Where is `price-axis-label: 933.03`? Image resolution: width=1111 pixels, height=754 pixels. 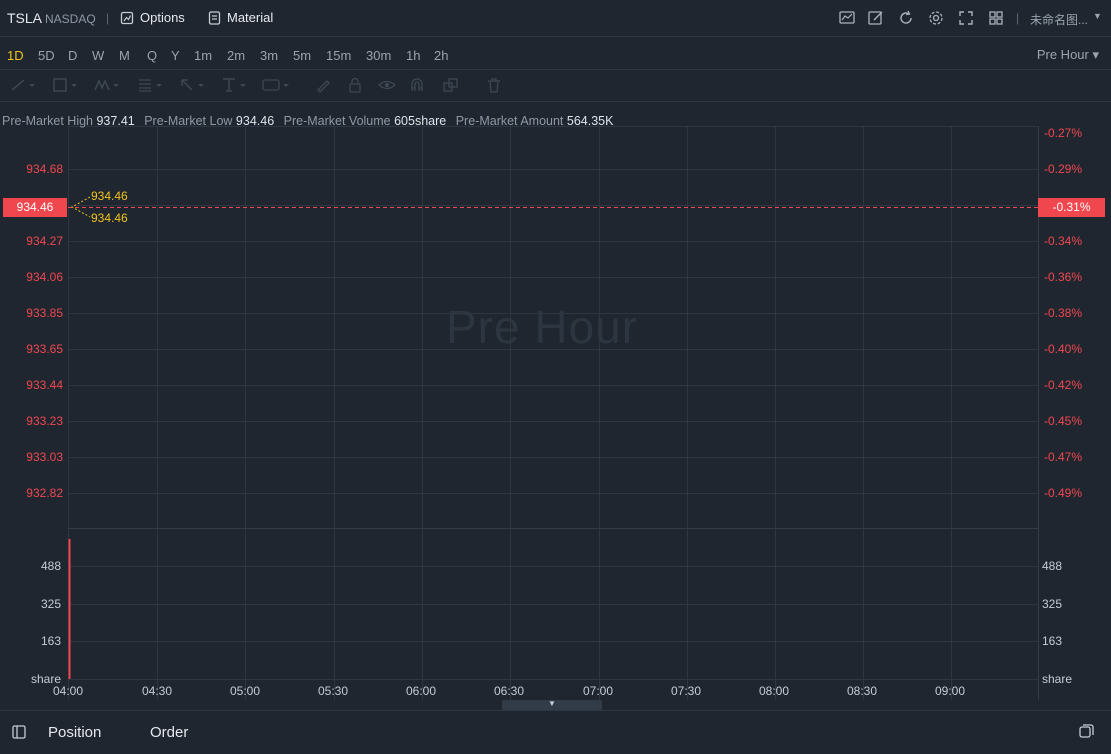 price-axis-label: 933.03 is located at coordinates (44, 457).